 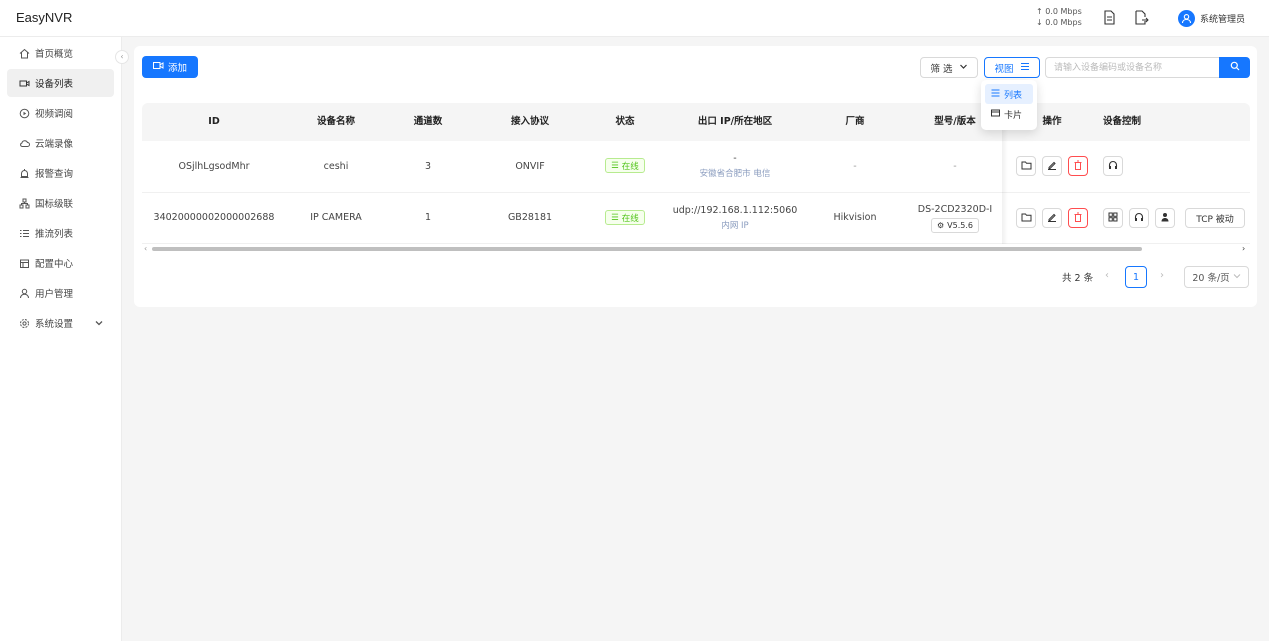 What do you see at coordinates (634, 18) in the screenshot?
I see `top-bar: EasyNVR ↑ 0.0 Mbps ↓ 0.0 Mbps 系统管理员` at bounding box center [634, 18].